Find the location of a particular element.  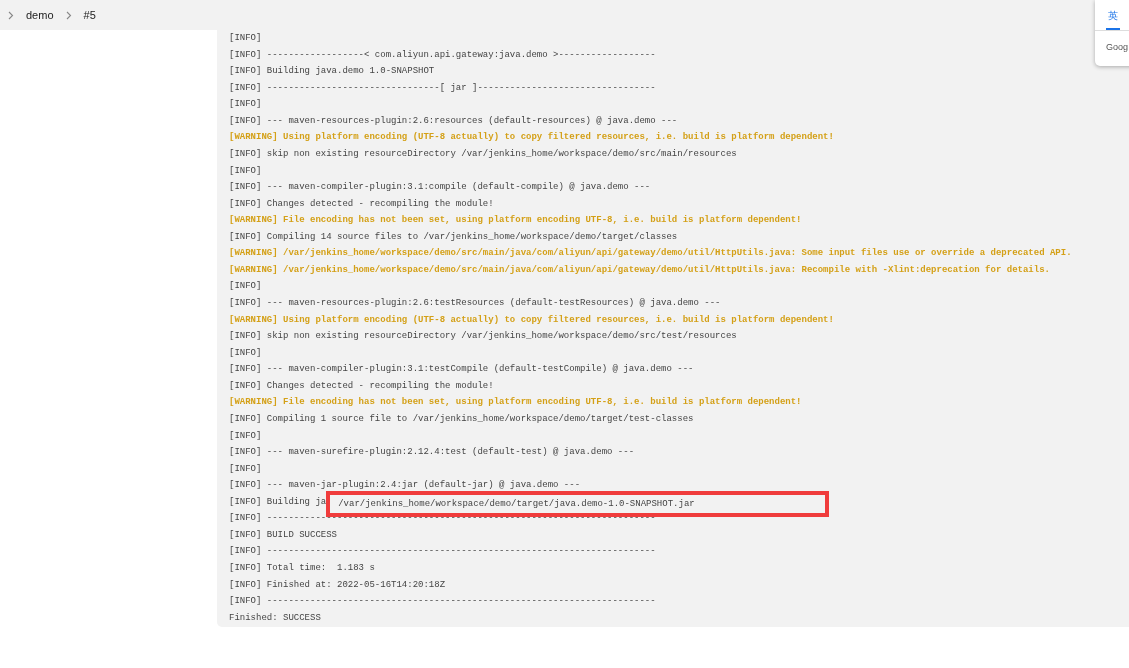

log-line: [INFO] Building java.demo 1.0-SNAPSHOT is located at coordinates (332, 72).